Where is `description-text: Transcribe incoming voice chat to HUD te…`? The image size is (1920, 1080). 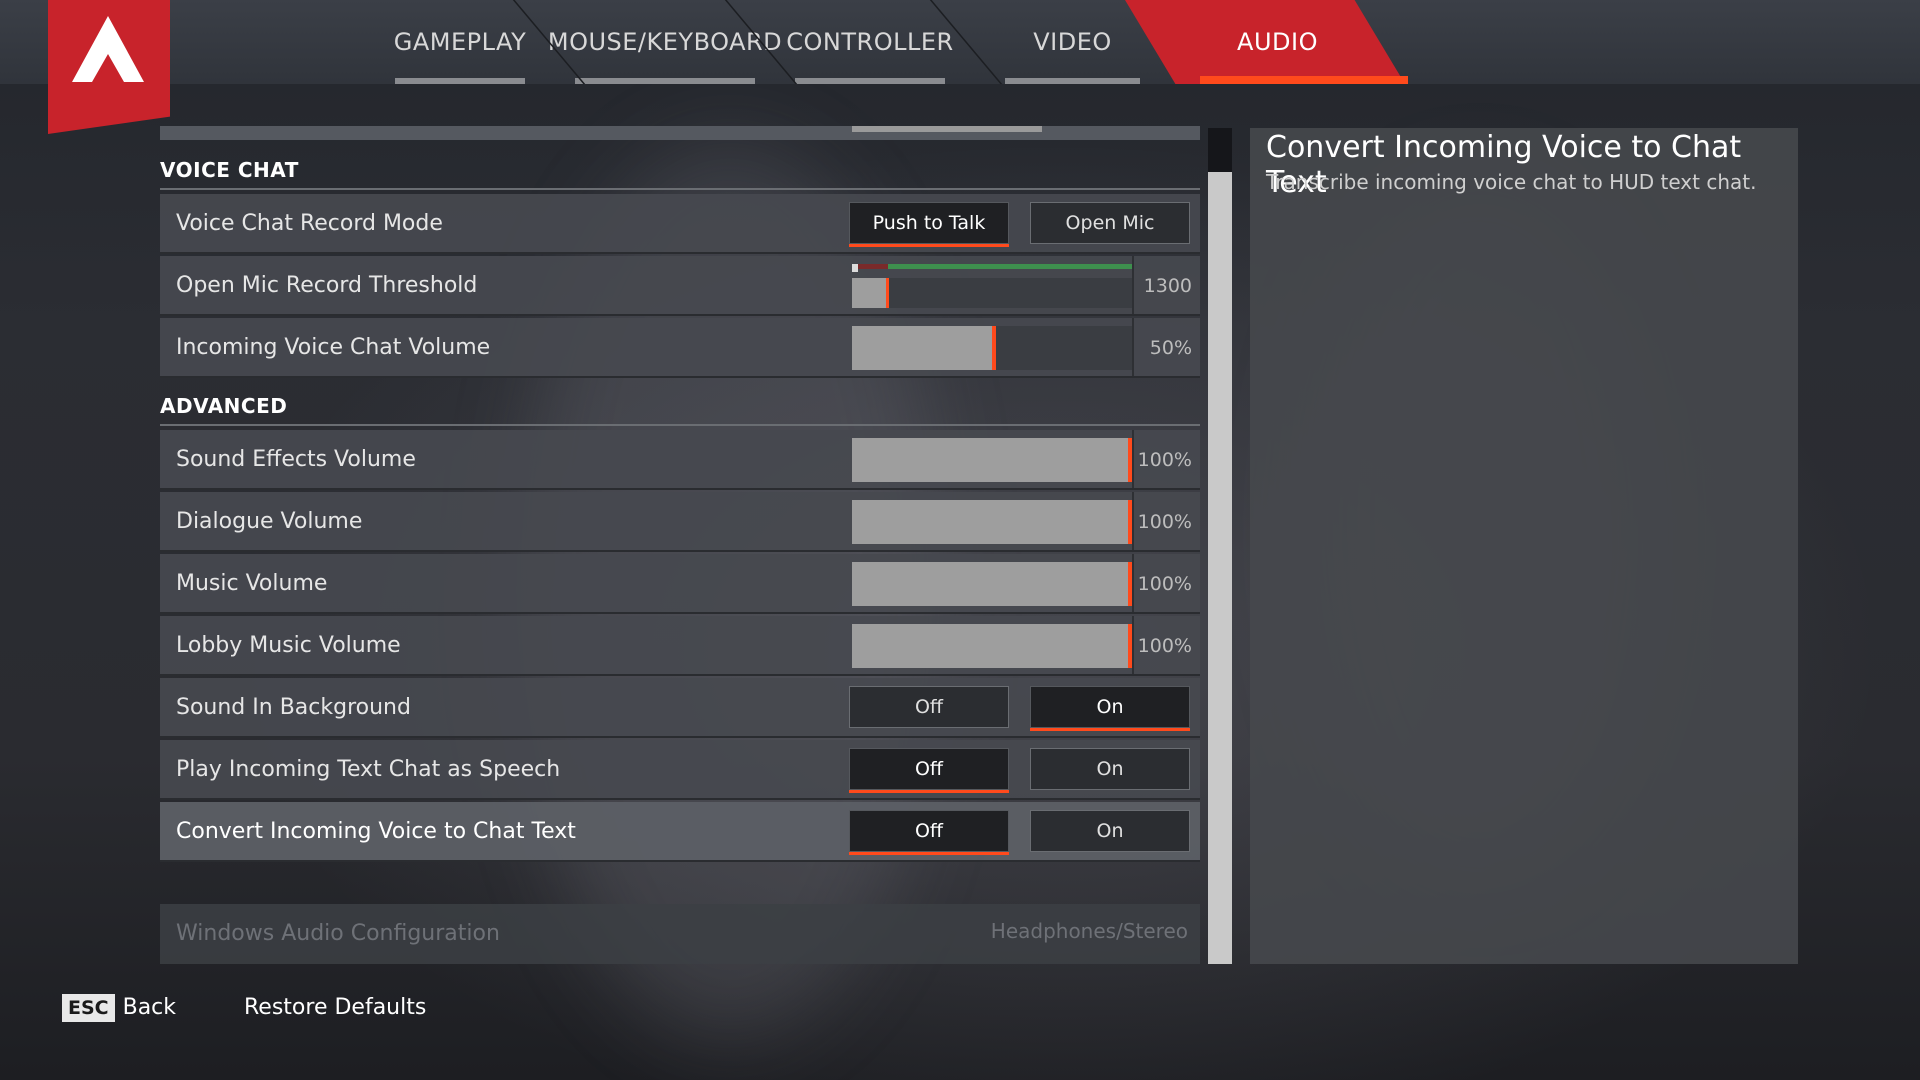 description-text: Transcribe incoming voice chat to HUD te… is located at coordinates (1511, 182).